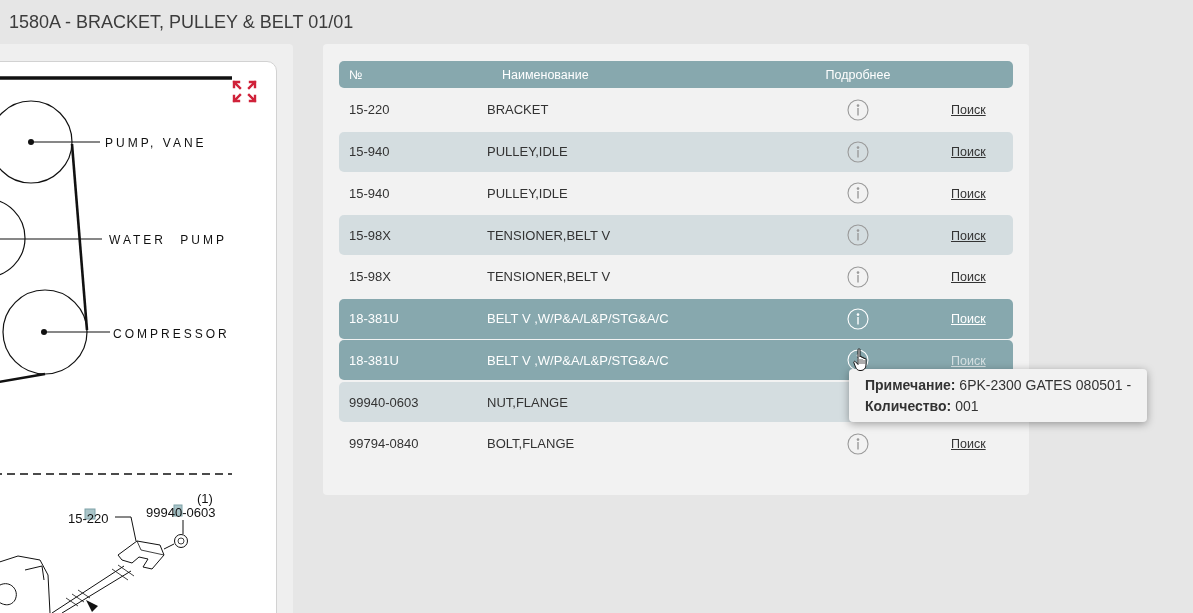 This screenshot has height=613, width=1193. Describe the element at coordinates (545, 74) in the screenshot. I see `column-header: Наименование` at that location.